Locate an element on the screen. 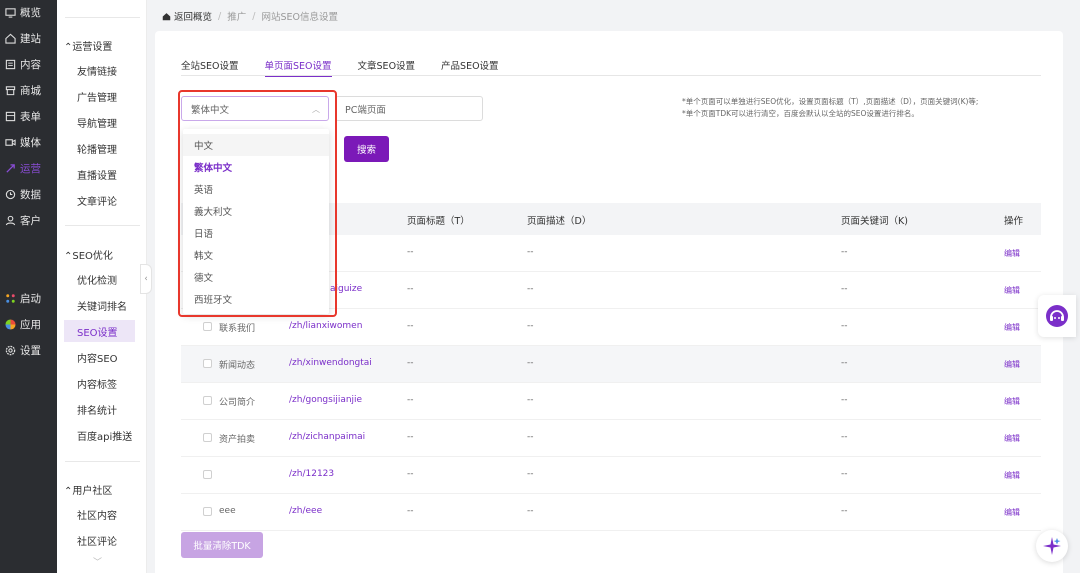  cell-name: eee is located at coordinates (227, 511).